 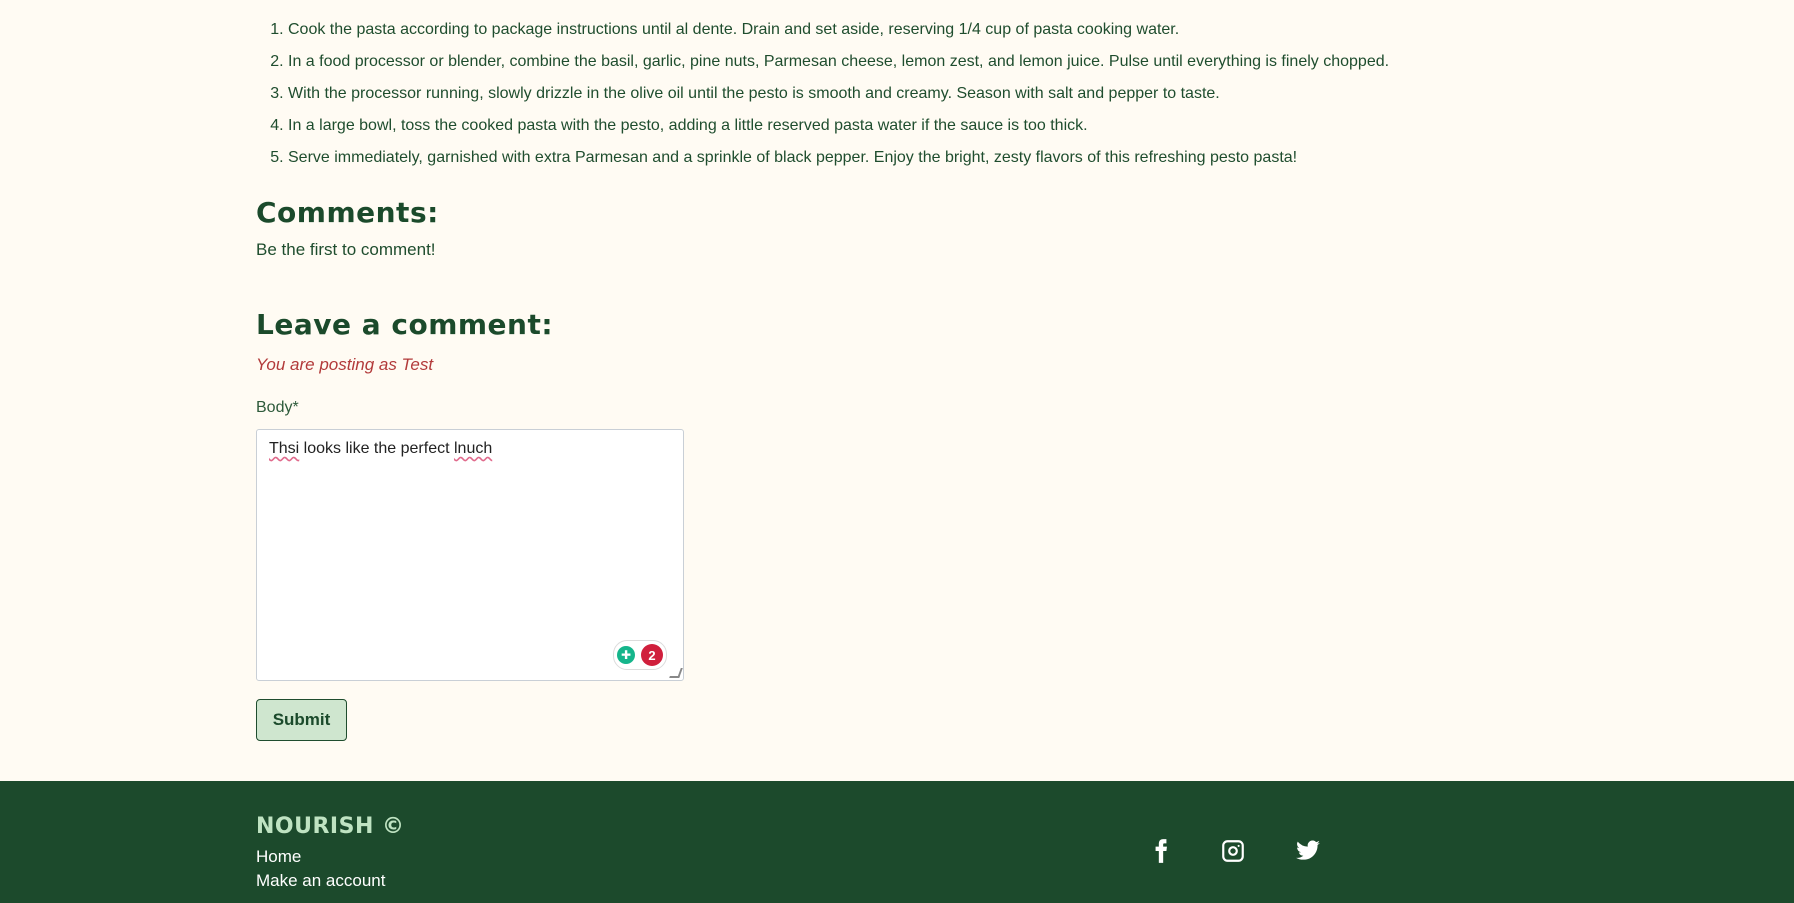 I want to click on footer-link-home: Home, so click(x=278, y=857).